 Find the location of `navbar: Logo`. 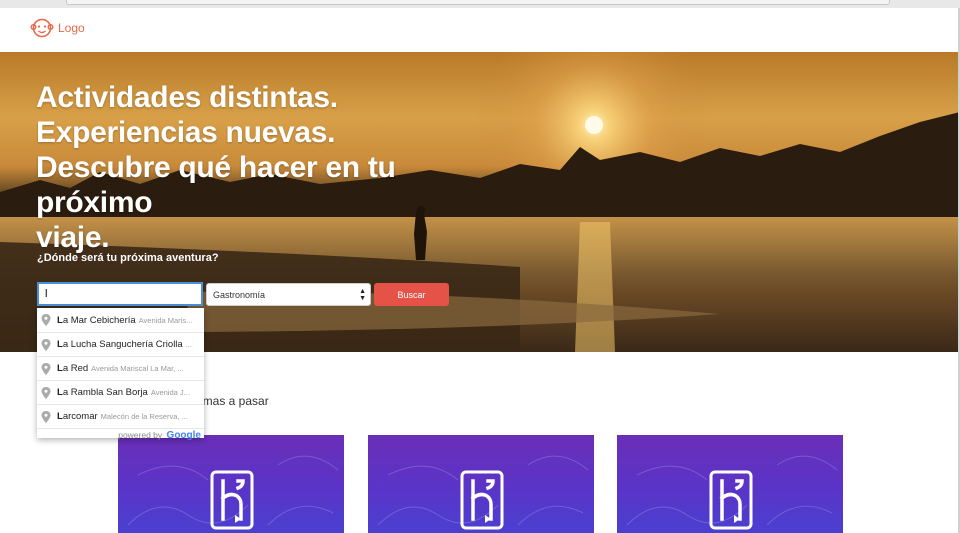

navbar: Logo is located at coordinates (480, 30).